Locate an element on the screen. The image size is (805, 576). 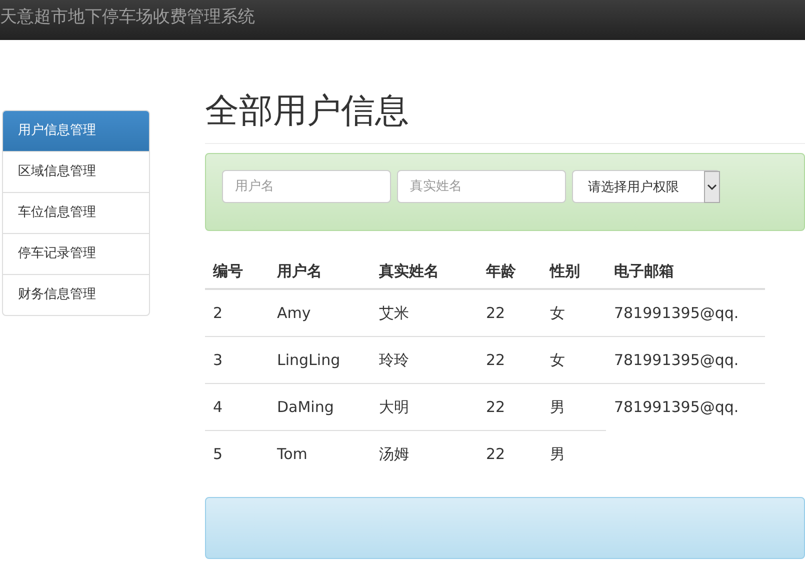
table-cell: 3 is located at coordinates (218, 360).